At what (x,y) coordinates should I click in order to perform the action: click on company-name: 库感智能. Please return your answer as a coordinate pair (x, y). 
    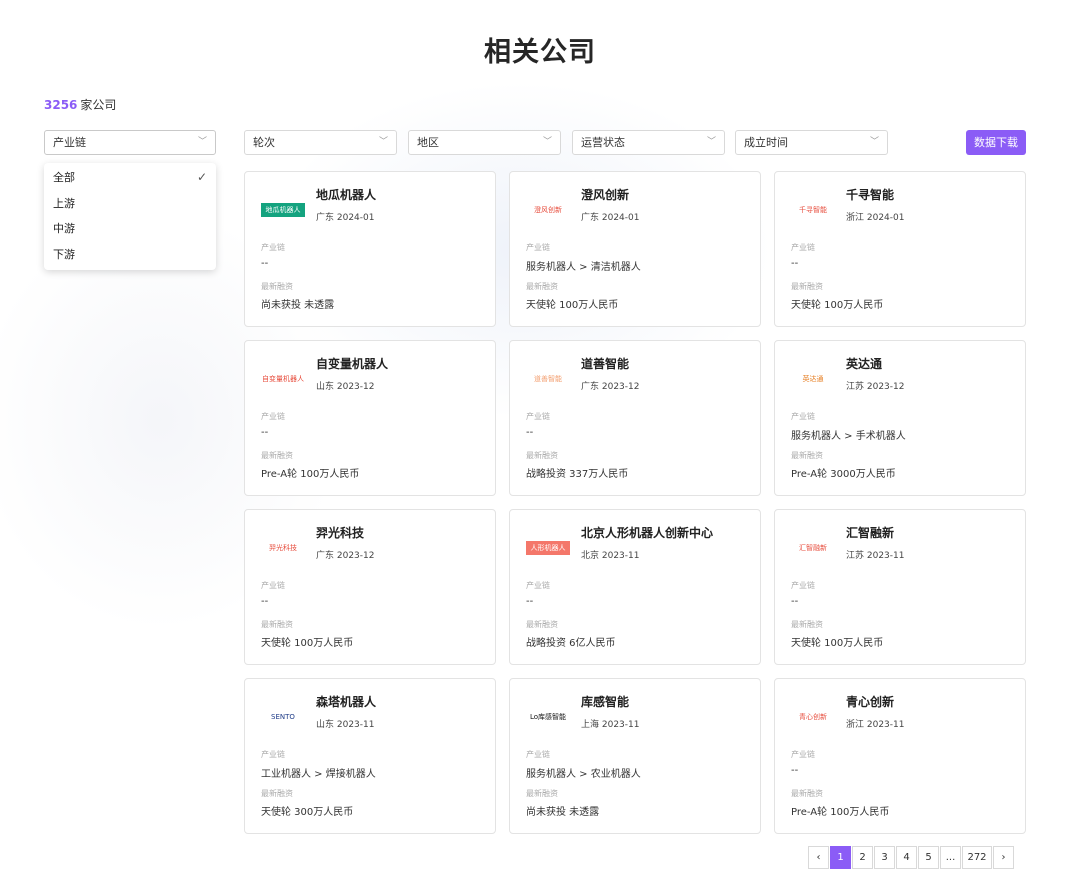
    Looking at the image, I should click on (605, 701).